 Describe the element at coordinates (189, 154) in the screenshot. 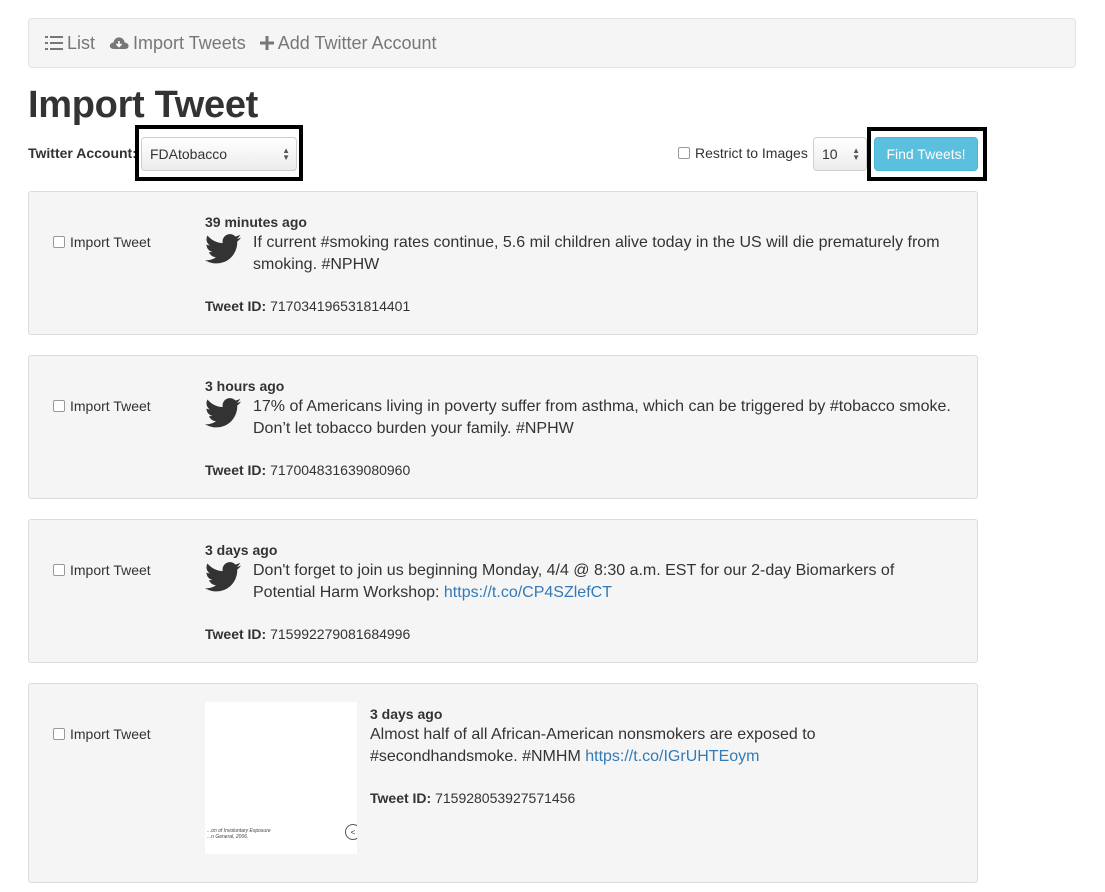

I see `twitter-account-value: FDAtobacco` at that location.